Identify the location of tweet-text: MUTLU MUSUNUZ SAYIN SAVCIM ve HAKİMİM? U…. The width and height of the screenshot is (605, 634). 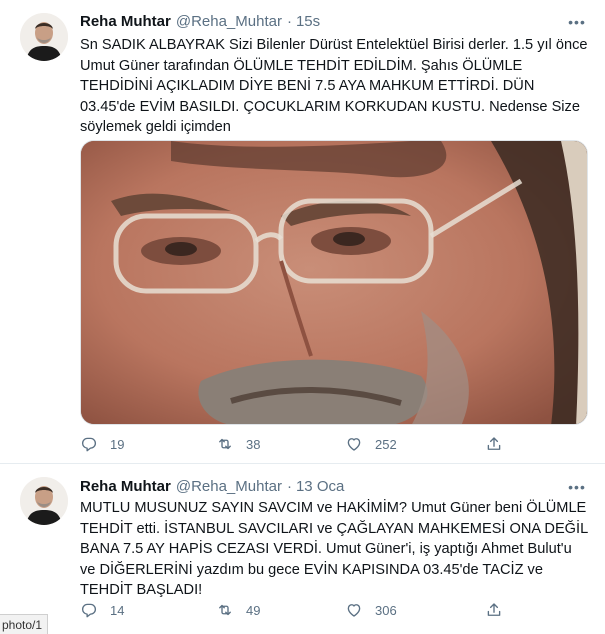
(334, 549).